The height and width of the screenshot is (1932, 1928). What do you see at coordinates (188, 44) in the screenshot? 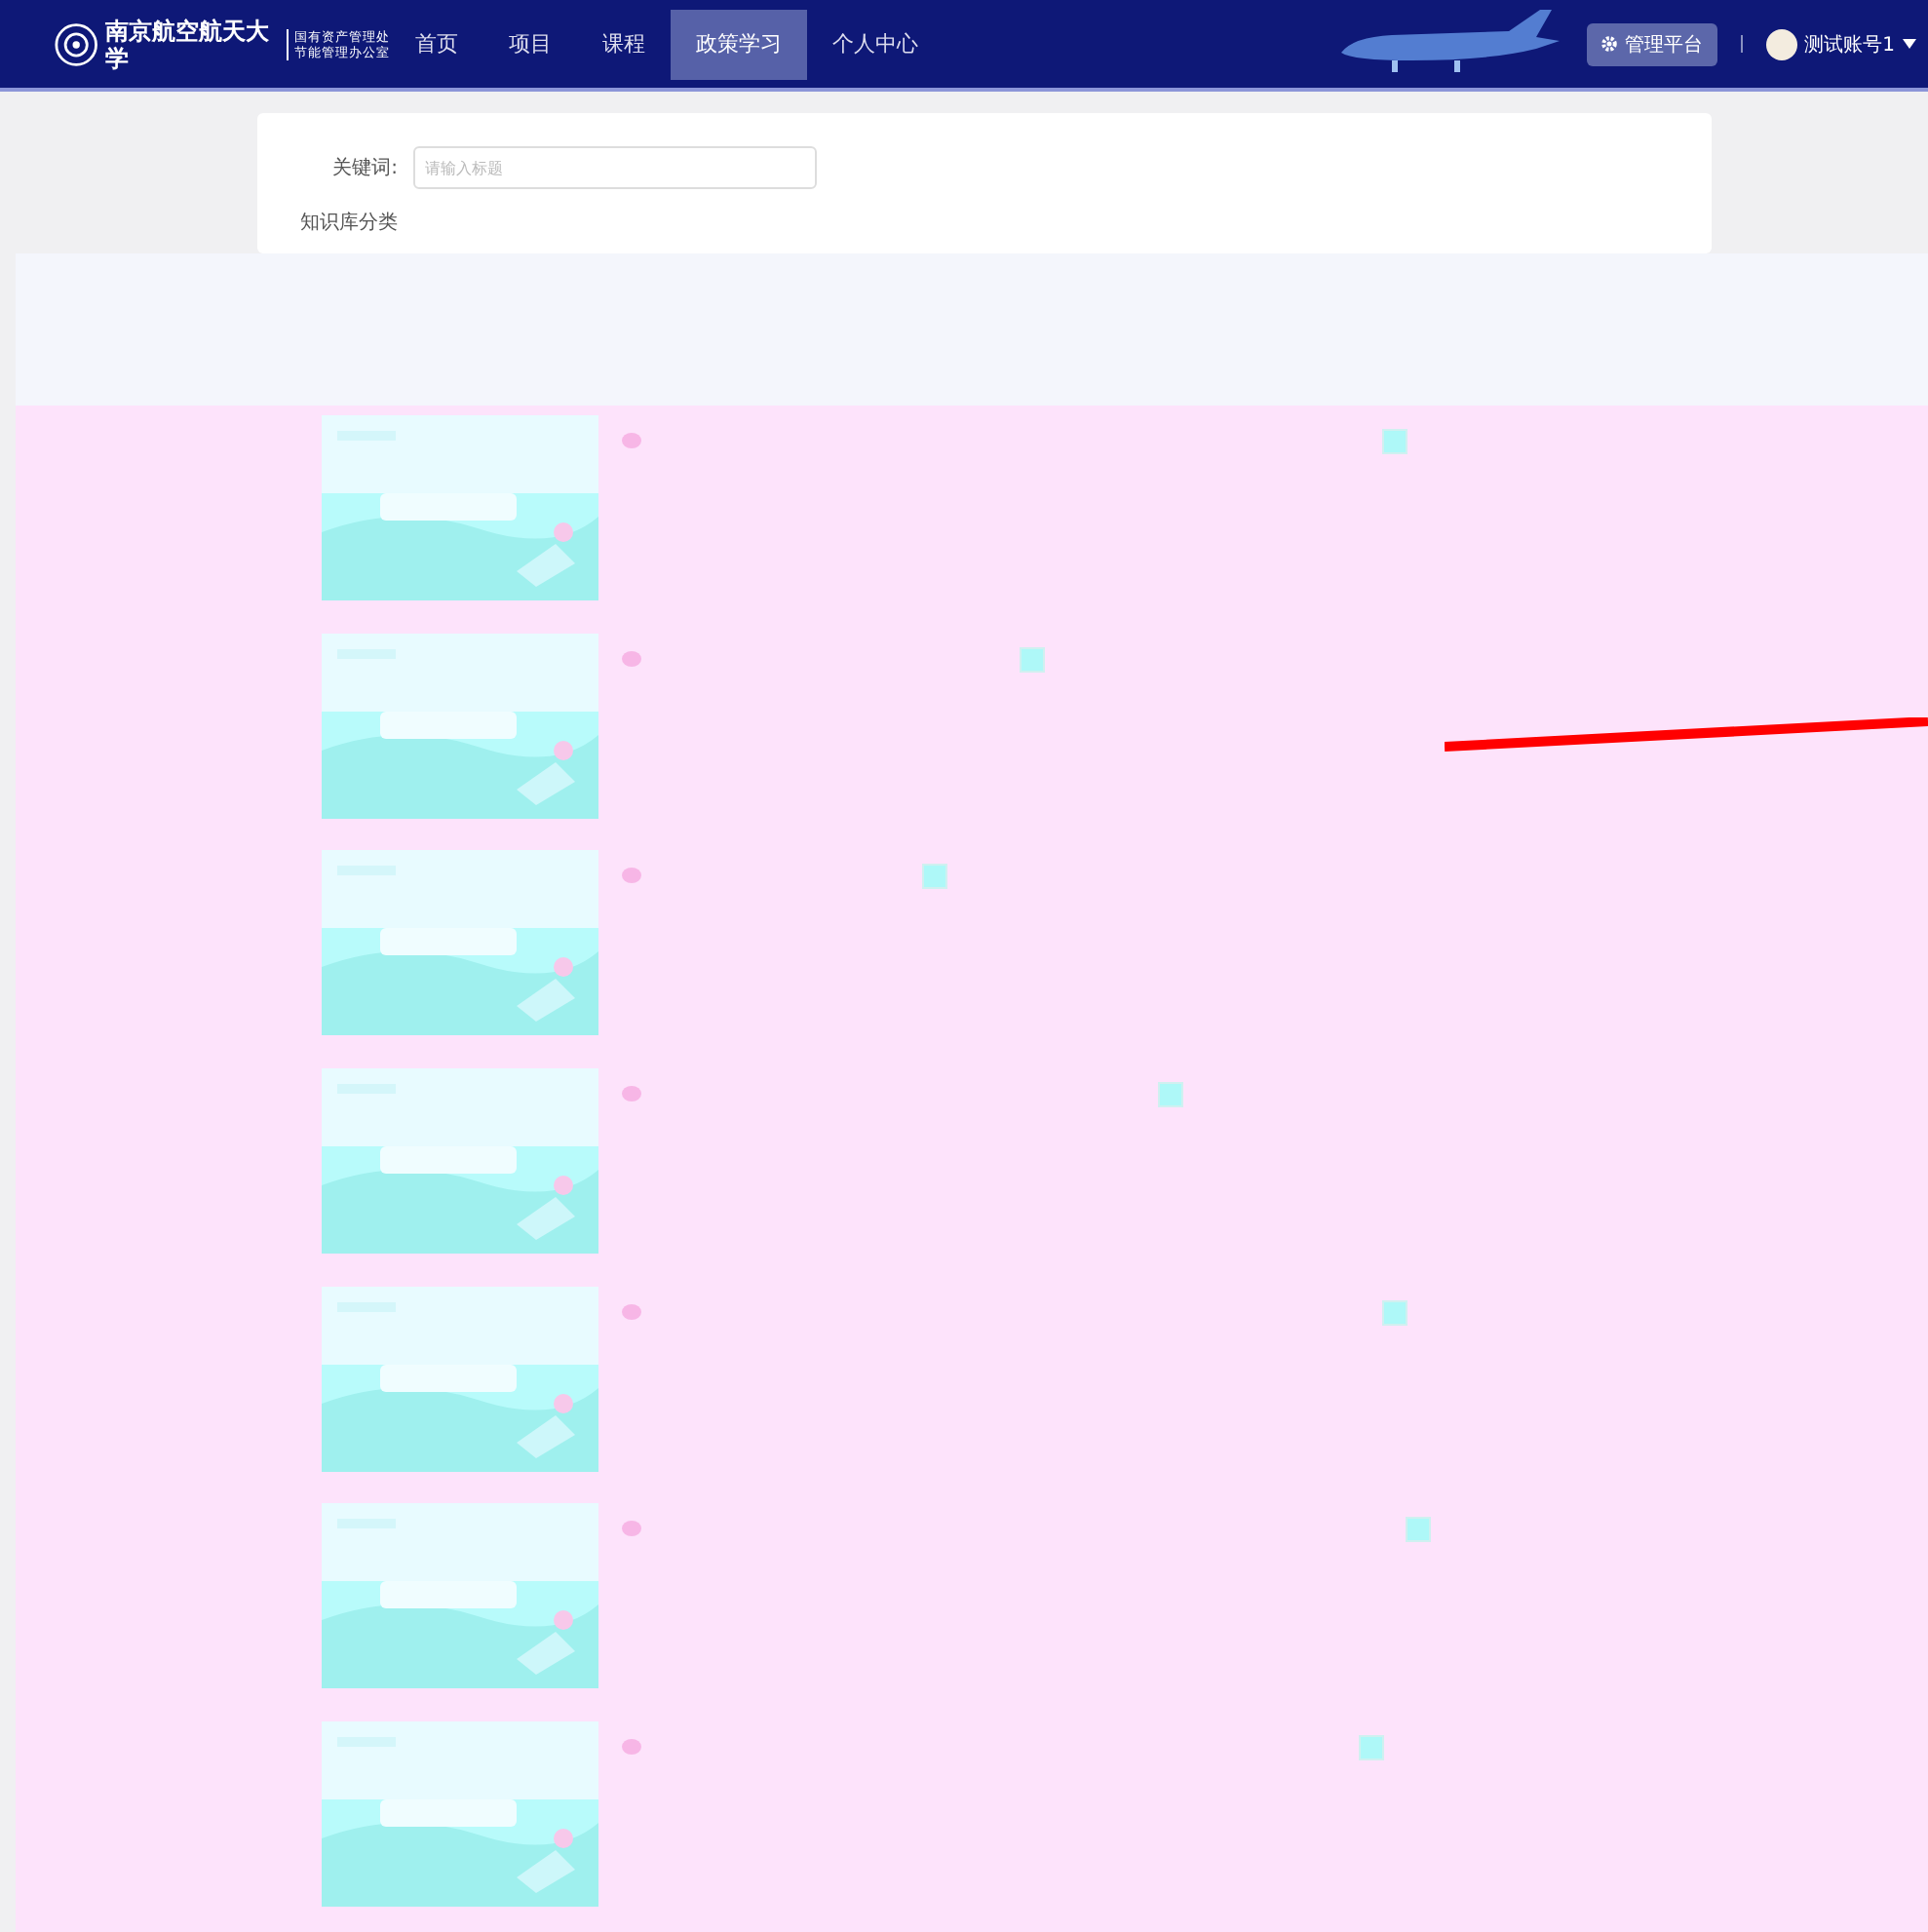
I see `university-name: 南京航空航天大学` at bounding box center [188, 44].